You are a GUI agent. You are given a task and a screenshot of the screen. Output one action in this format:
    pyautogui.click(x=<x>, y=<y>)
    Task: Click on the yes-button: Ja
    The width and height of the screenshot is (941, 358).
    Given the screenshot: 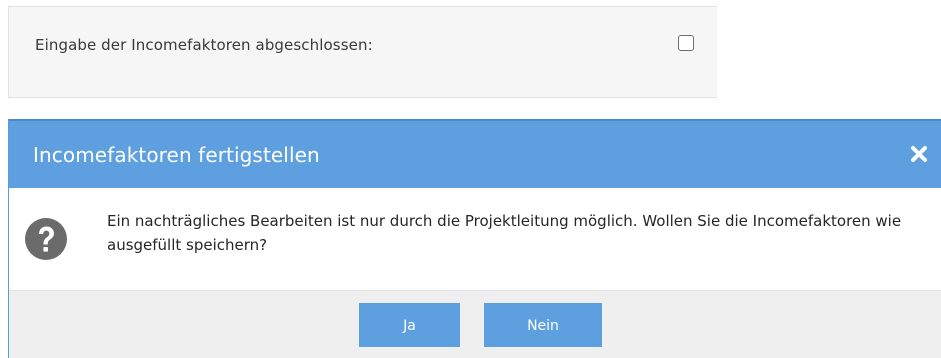 What is the action you would take?
    pyautogui.click(x=409, y=325)
    